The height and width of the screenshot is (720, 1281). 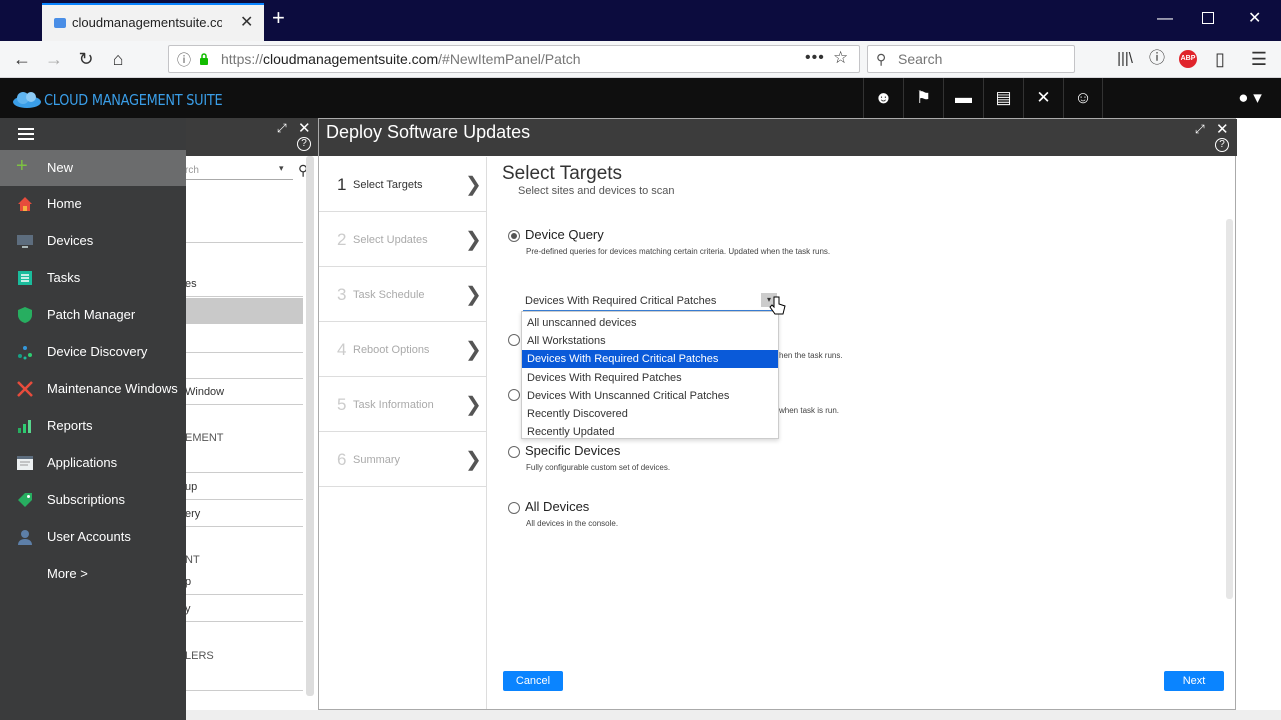 What do you see at coordinates (514, 236) in the screenshot?
I see `device-query-radio` at bounding box center [514, 236].